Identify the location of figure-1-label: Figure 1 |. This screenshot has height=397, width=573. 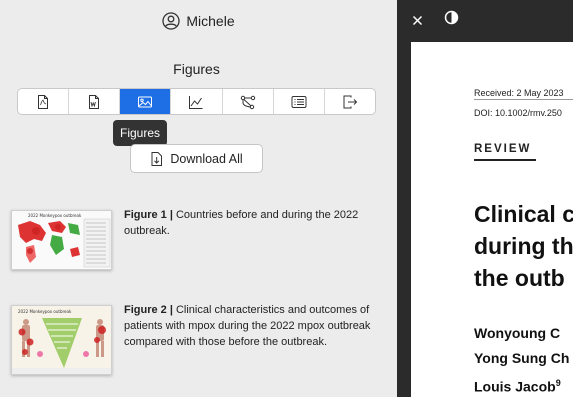
(148, 215).